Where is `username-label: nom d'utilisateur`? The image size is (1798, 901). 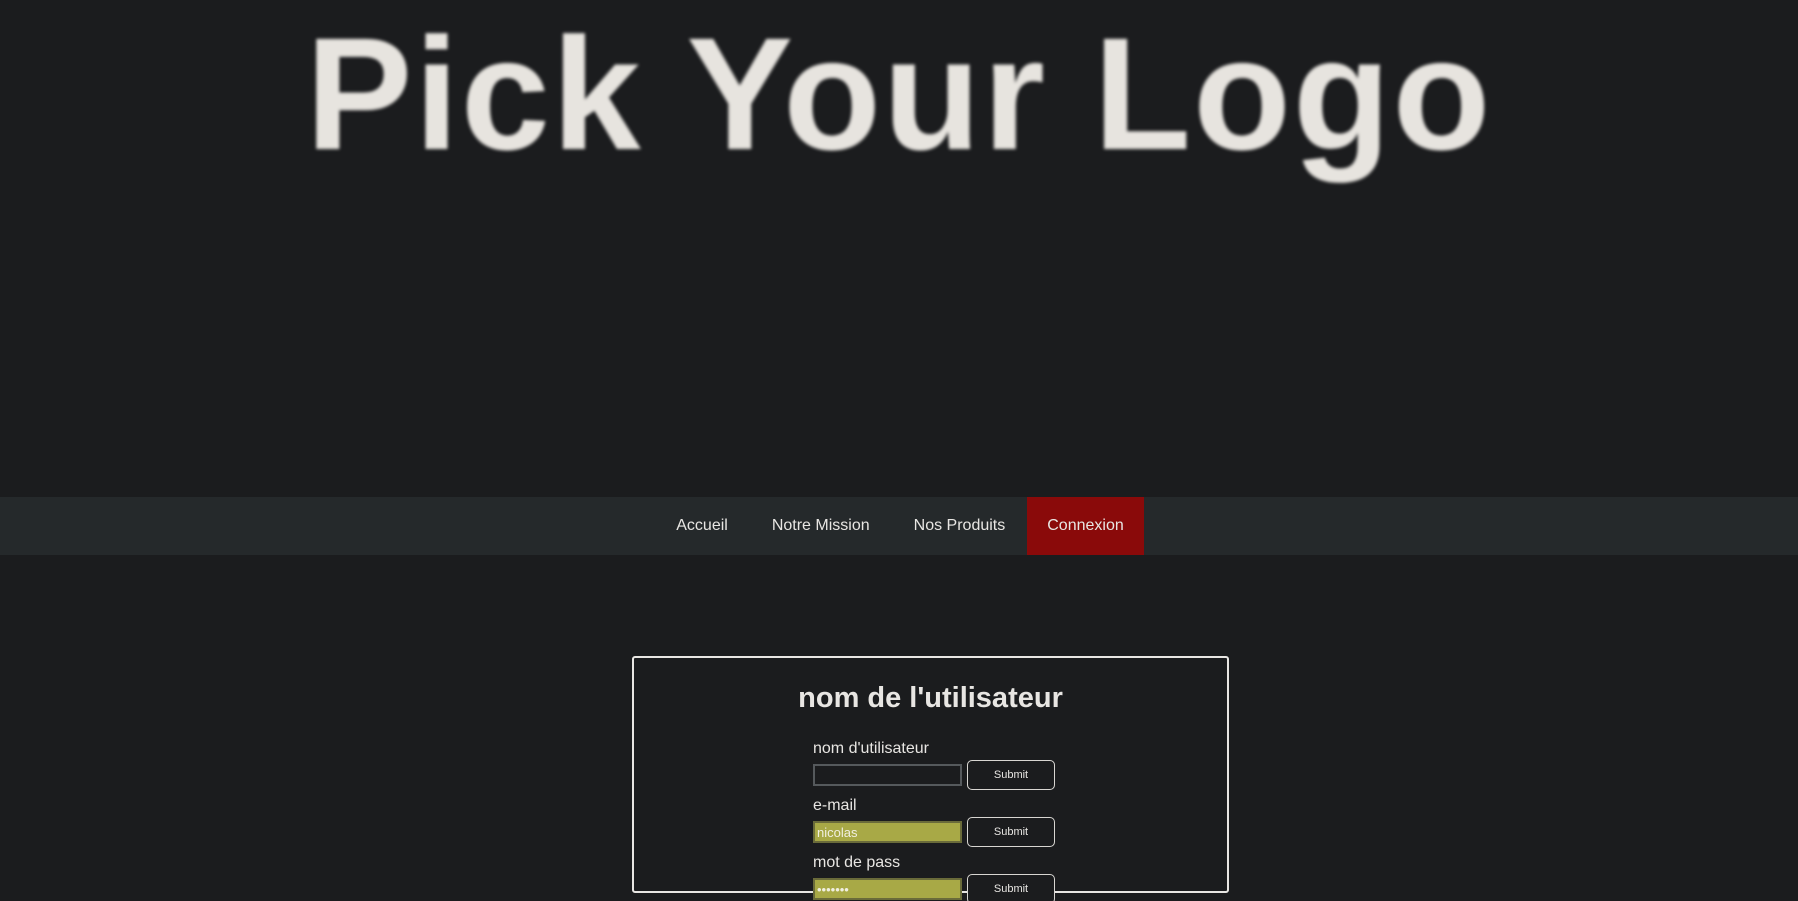 username-label: nom d'utilisateur is located at coordinates (871, 748).